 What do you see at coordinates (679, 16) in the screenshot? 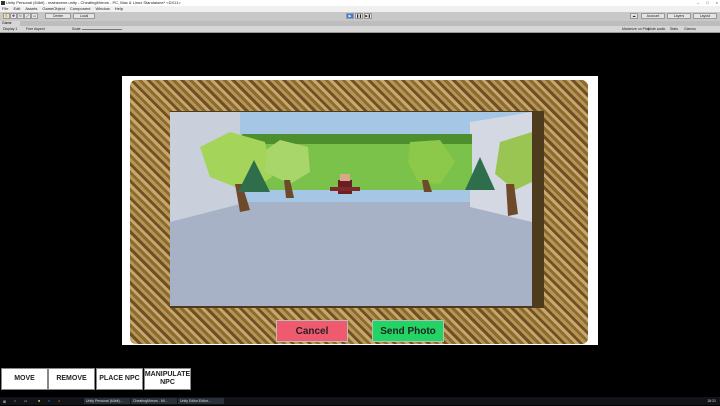
I see `layers-dropdown: Layers` at bounding box center [679, 16].